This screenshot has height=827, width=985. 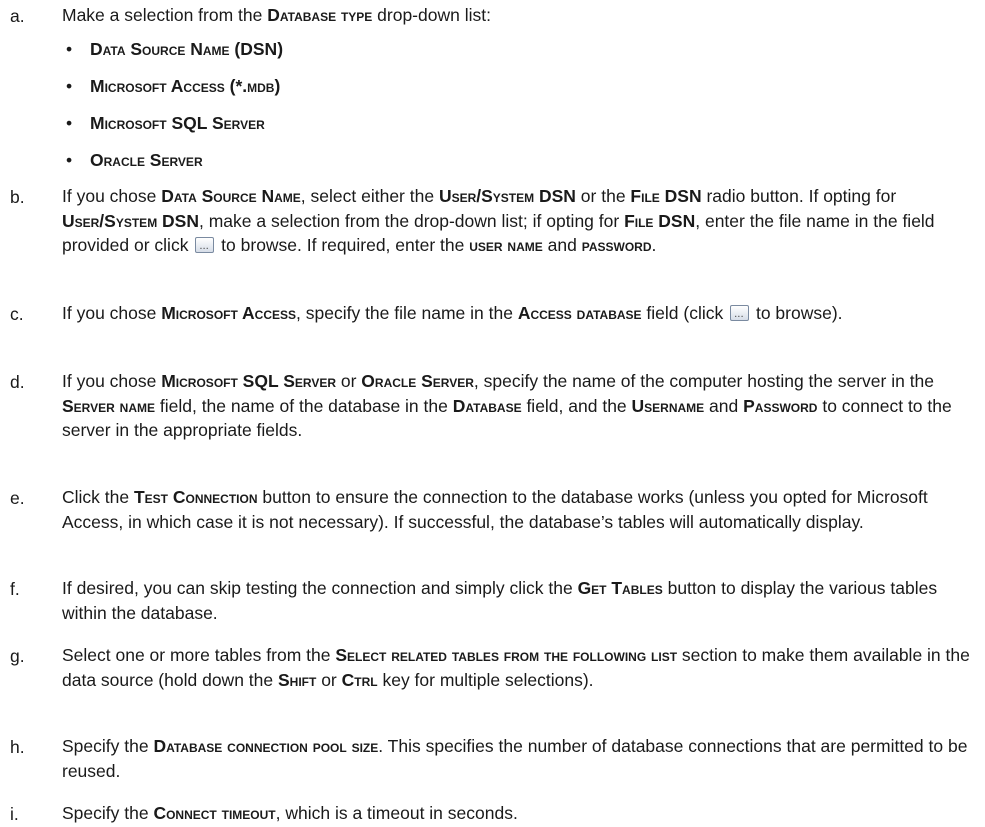 What do you see at coordinates (620, 588) in the screenshot?
I see `ui-term: Get Tables` at bounding box center [620, 588].